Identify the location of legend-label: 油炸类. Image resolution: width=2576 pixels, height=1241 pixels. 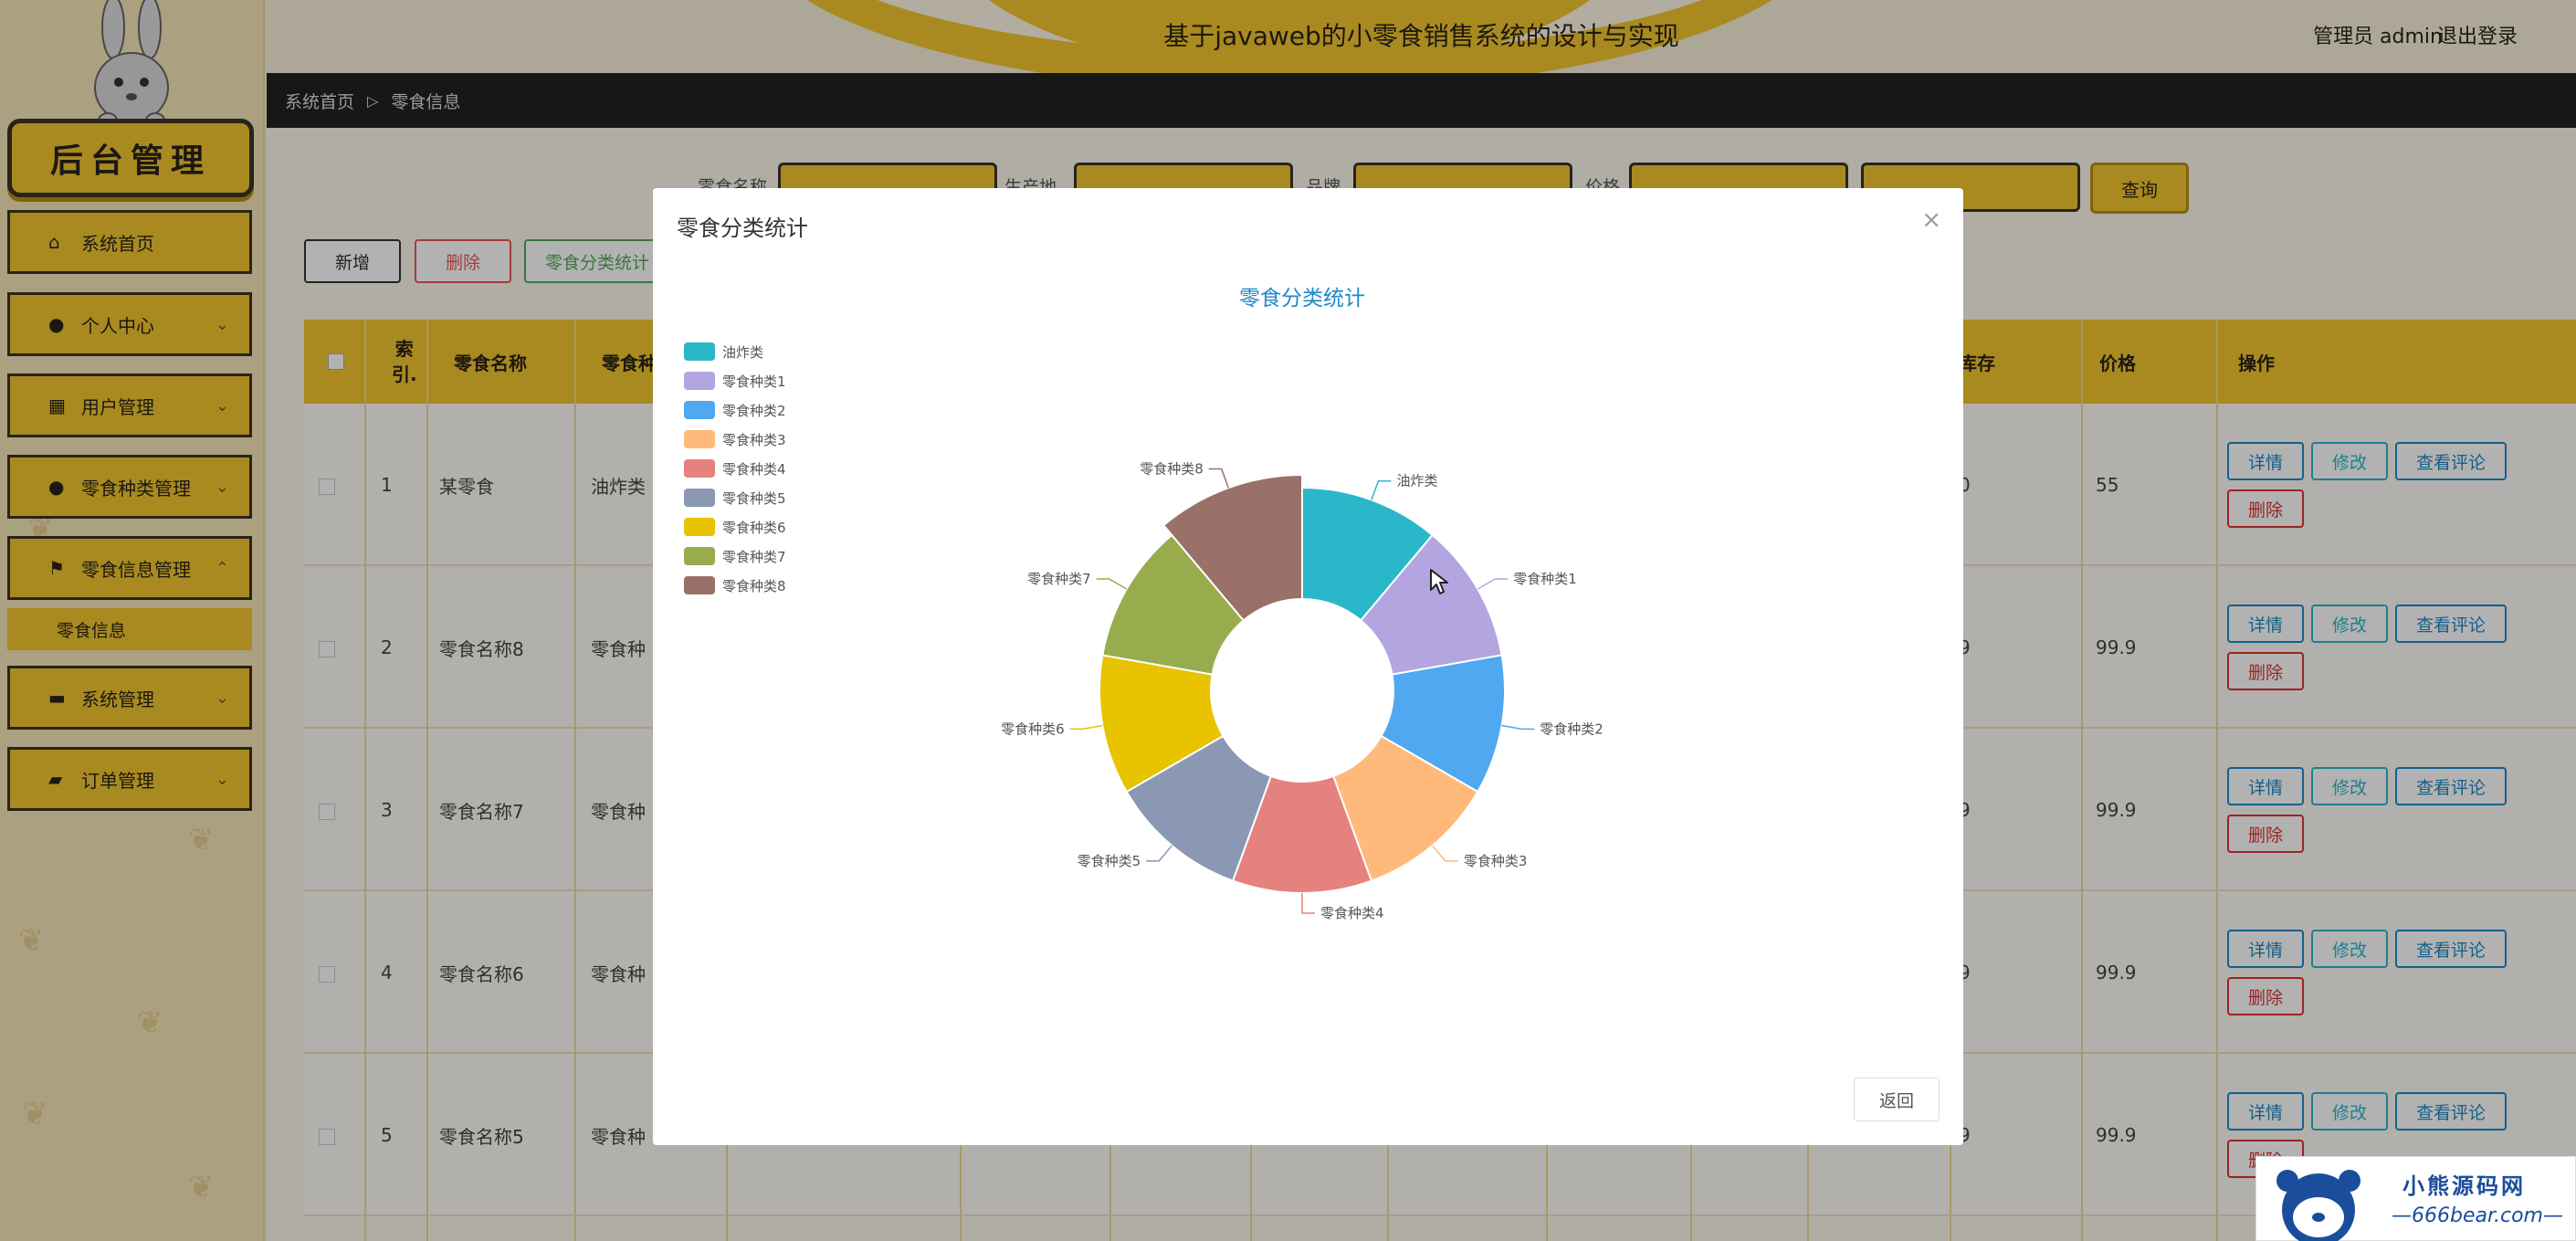
(742, 352).